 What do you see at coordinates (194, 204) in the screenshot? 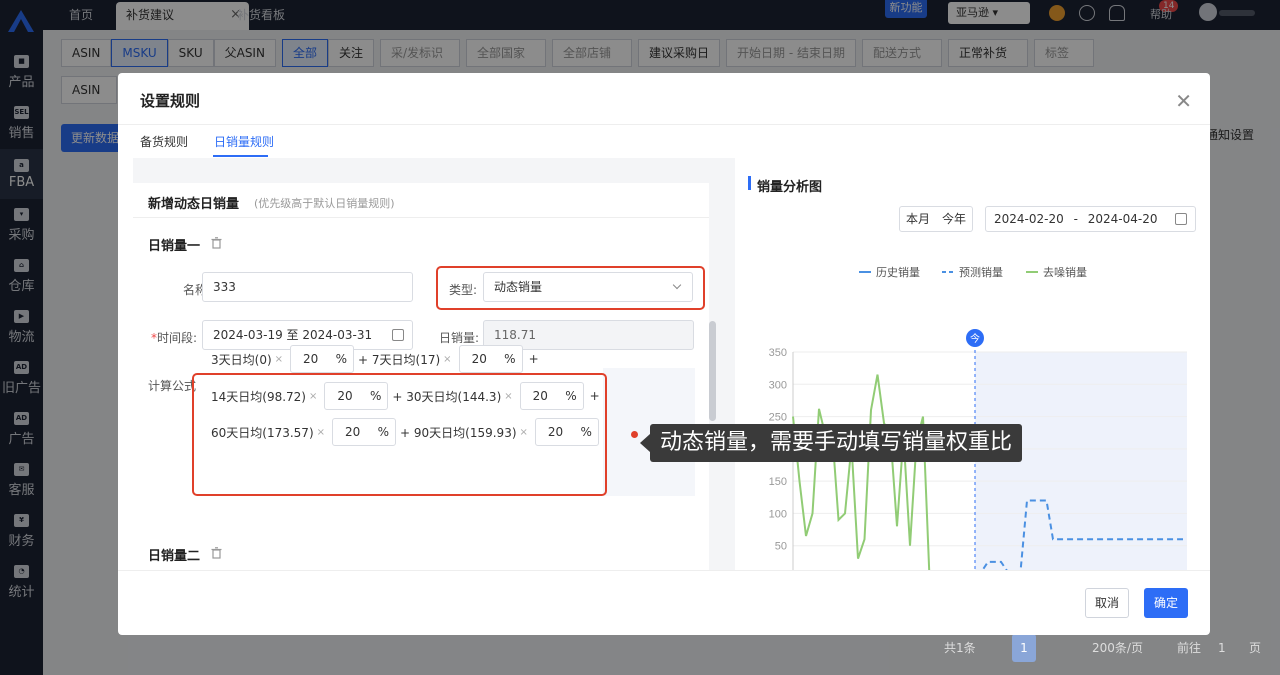
I see `panel-title: 新增动态日销量` at bounding box center [194, 204].